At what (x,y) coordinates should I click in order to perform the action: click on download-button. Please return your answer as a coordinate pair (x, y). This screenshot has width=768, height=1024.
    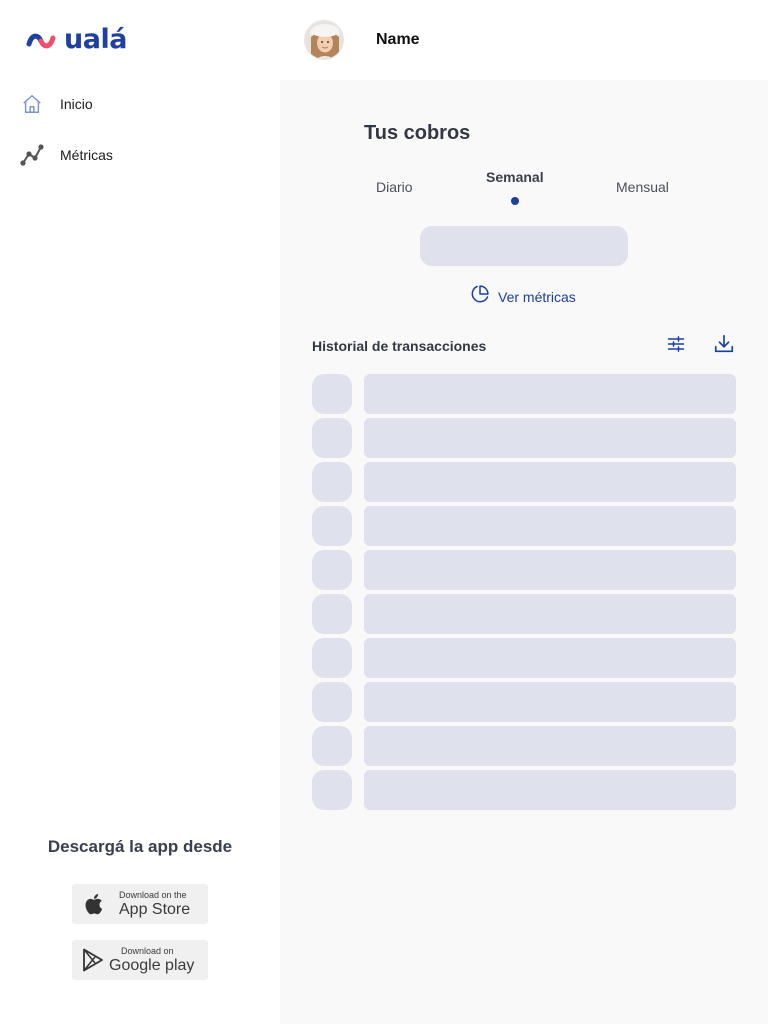
    Looking at the image, I should click on (724, 346).